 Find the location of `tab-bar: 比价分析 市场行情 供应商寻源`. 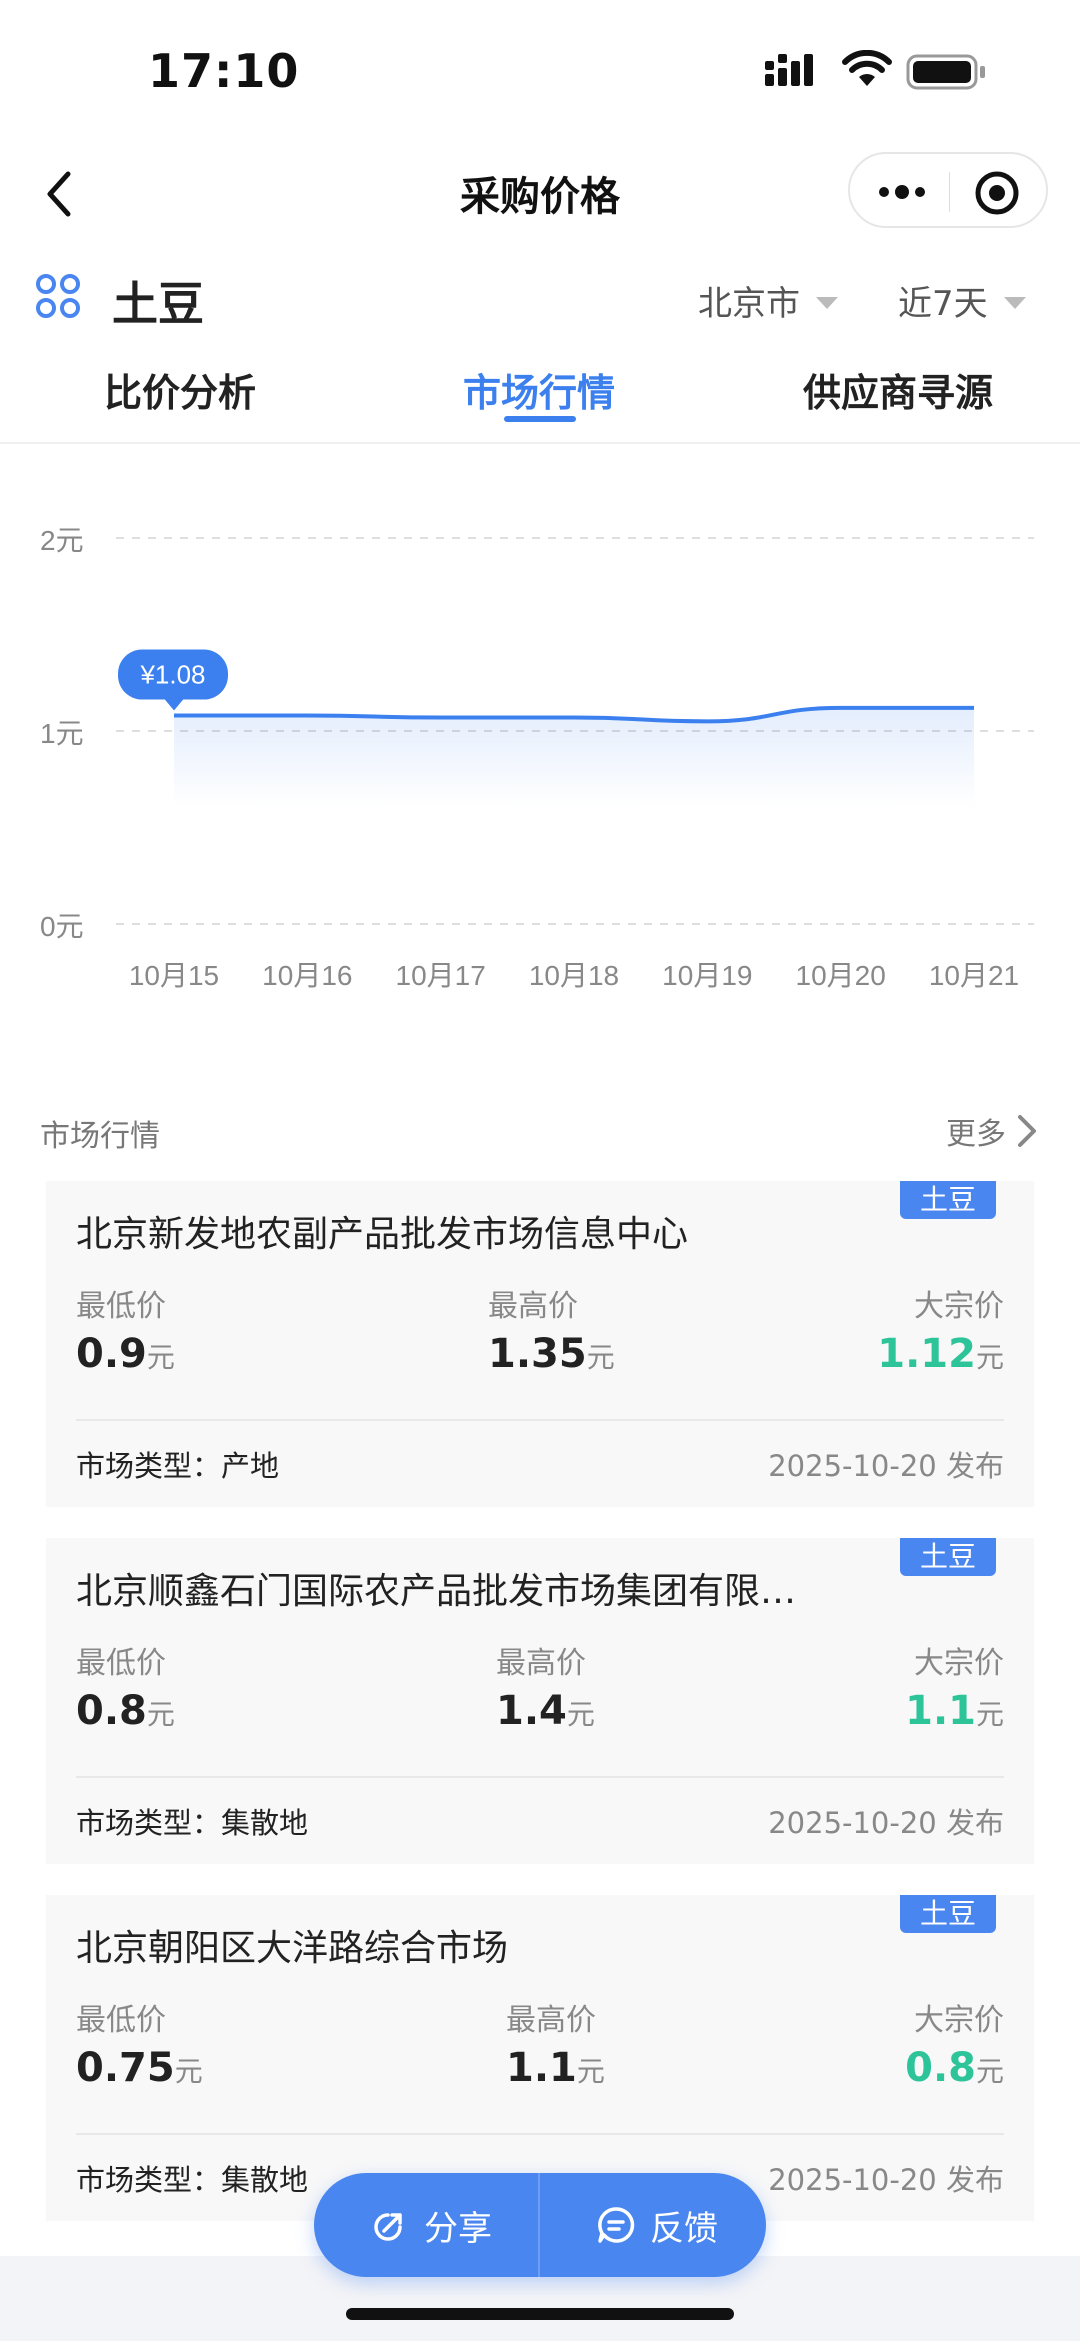

tab-bar: 比价分析 市场行情 供应商寻源 is located at coordinates (540, 398).